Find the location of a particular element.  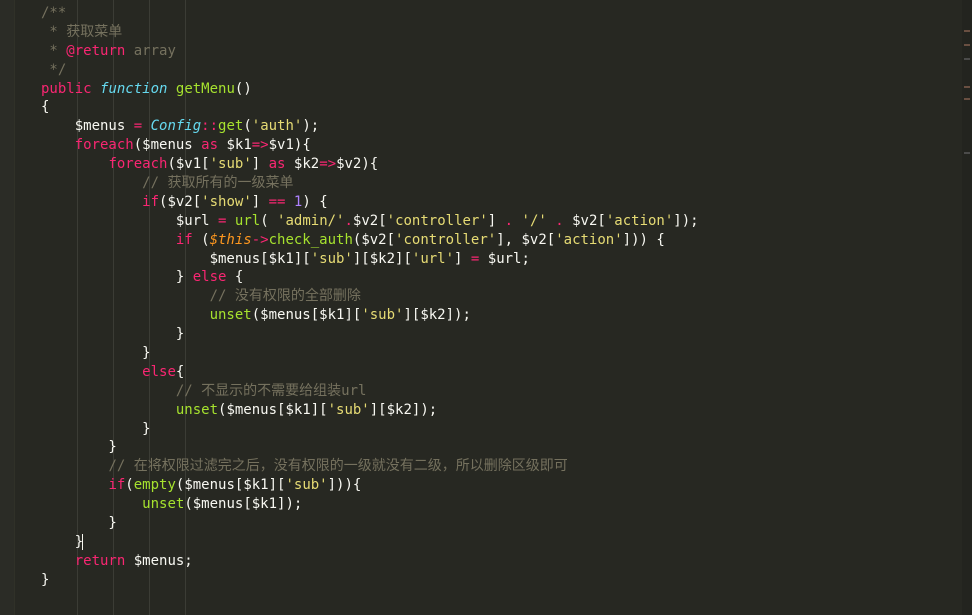

code-line: foreach($menus as $k1=>$v1){ is located at coordinates (498, 145).